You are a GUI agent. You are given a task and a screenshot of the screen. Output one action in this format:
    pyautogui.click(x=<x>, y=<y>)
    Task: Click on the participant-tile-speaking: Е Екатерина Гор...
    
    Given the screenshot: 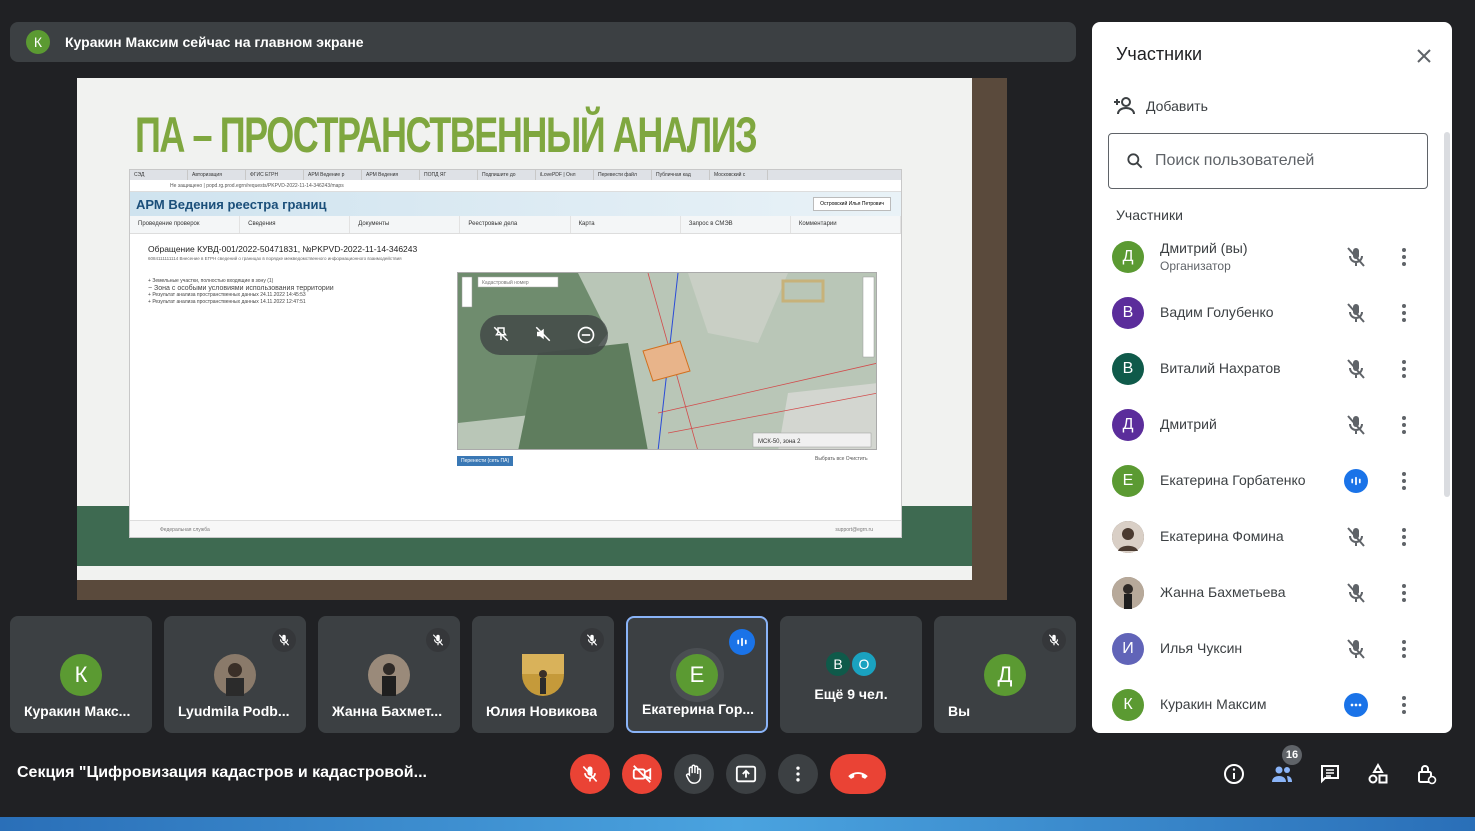 What is the action you would take?
    pyautogui.click(x=697, y=674)
    